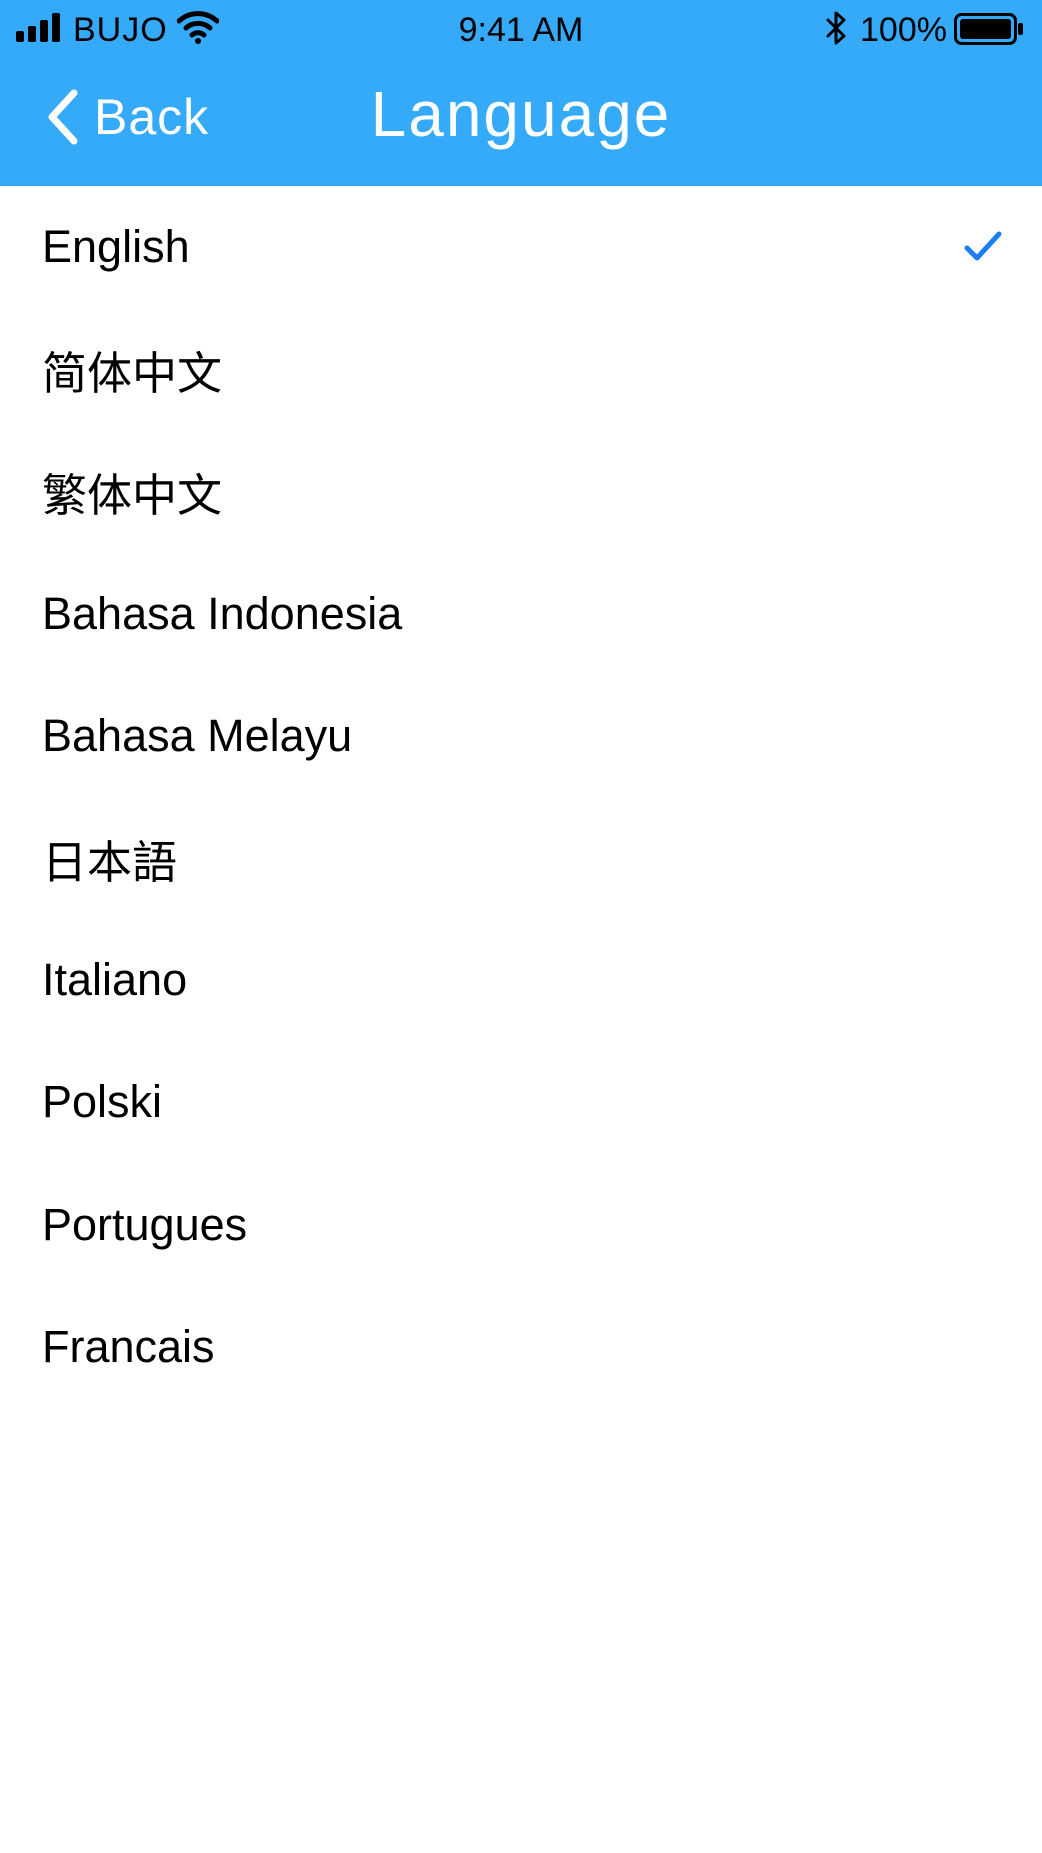 Image resolution: width=1042 pixels, height=1853 pixels. I want to click on language-option-english: English, so click(521, 247).